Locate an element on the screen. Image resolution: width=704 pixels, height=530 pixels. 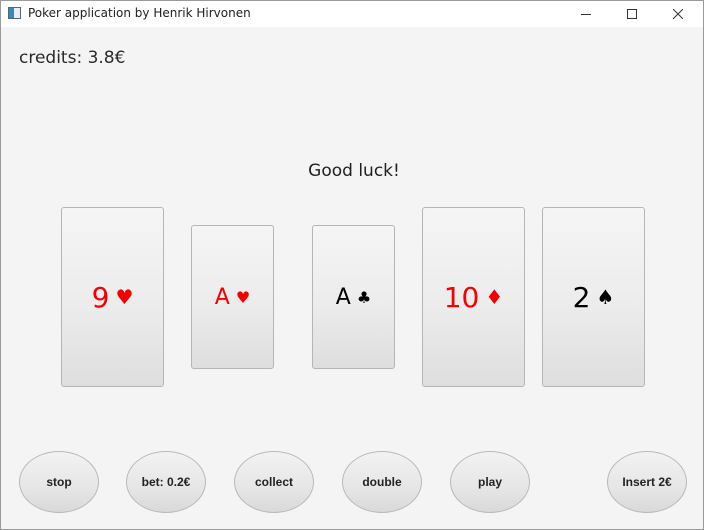
close-icon is located at coordinates (678, 14).